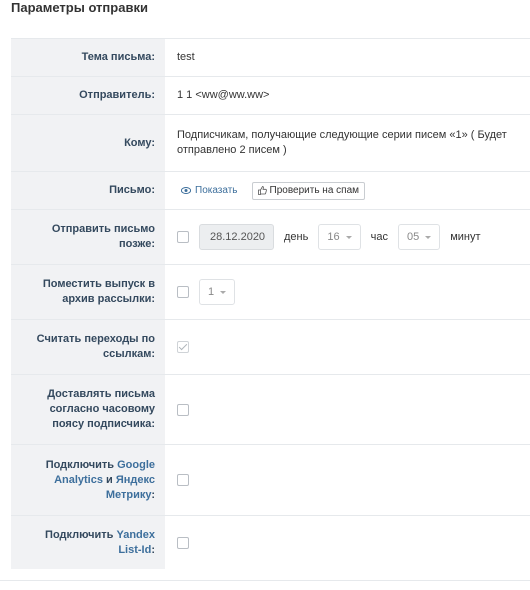  Describe the element at coordinates (109, 479) in the screenshot. I see `analytics-label-and: и` at that location.